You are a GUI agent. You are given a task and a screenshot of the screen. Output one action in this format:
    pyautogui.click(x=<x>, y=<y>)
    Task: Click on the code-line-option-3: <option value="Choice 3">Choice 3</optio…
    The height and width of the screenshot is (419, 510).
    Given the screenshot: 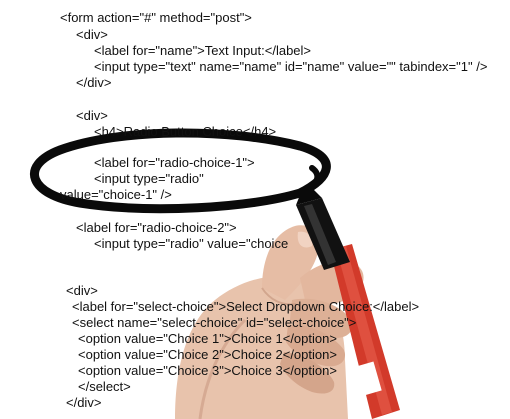 What is the action you would take?
    pyautogui.click(x=207, y=370)
    